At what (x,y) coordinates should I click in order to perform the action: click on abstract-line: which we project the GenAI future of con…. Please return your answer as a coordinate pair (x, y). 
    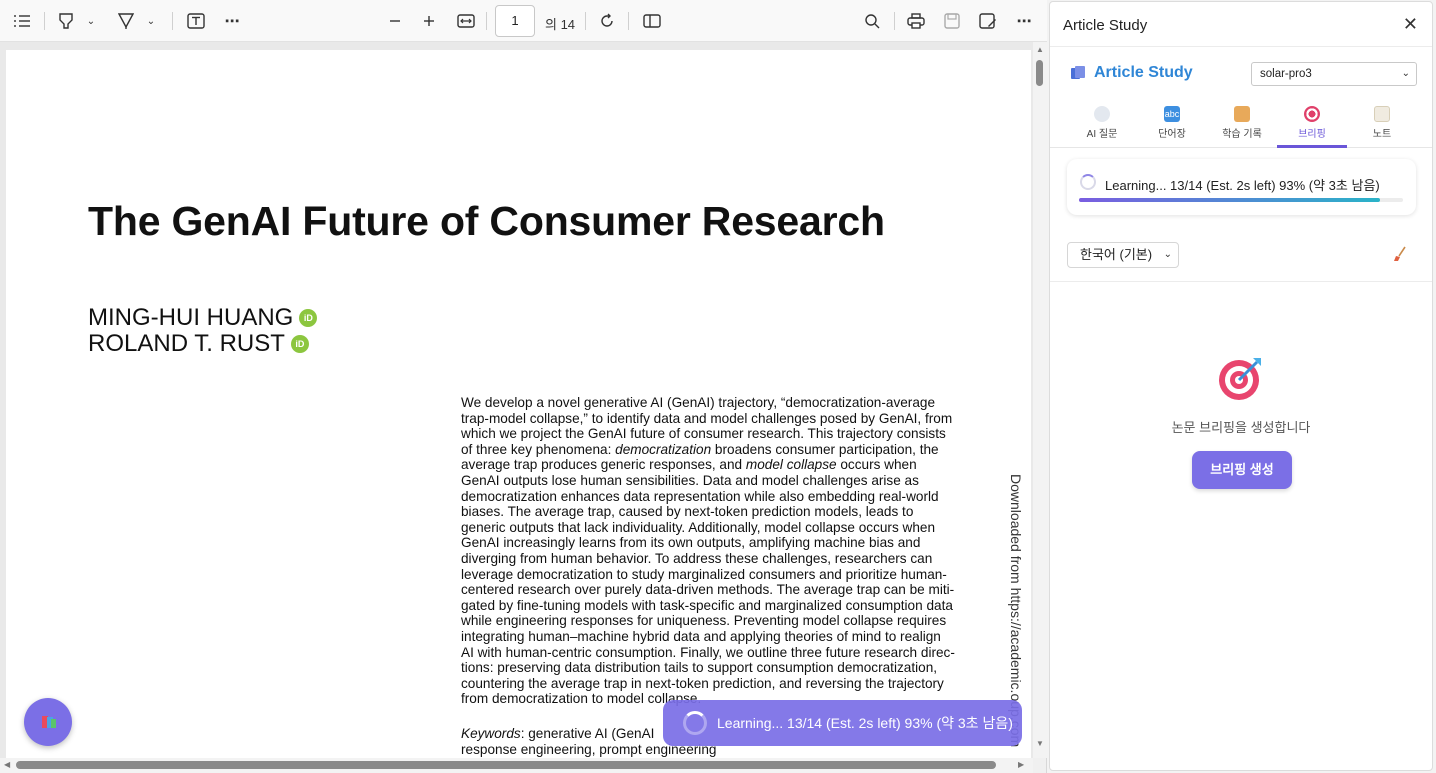
    Looking at the image, I should click on (703, 434).